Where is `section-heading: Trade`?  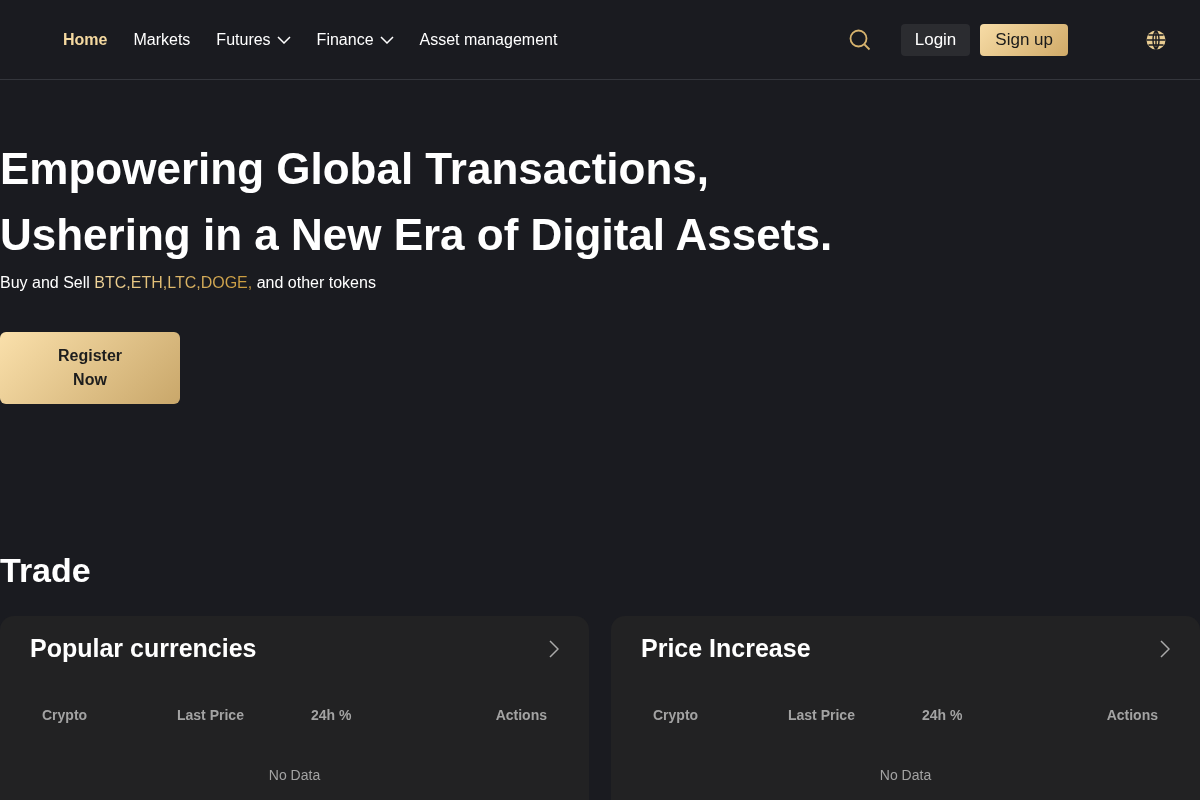
section-heading: Trade is located at coordinates (46, 570).